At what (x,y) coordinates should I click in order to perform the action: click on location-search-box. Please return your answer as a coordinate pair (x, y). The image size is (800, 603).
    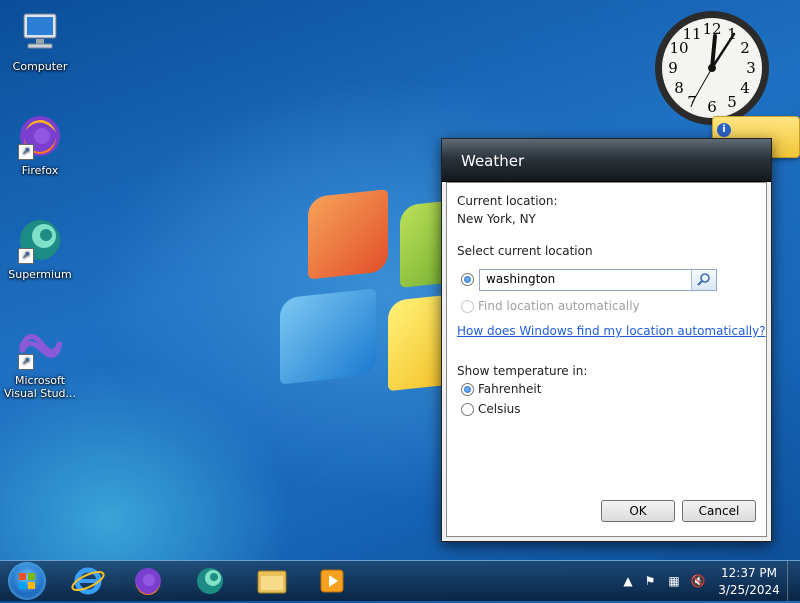
    Looking at the image, I should click on (598, 280).